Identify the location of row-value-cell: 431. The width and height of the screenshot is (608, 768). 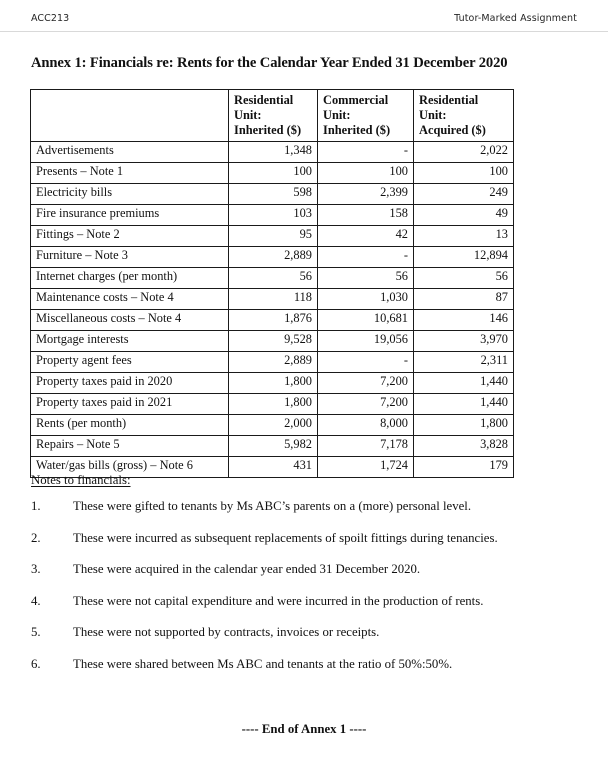
(273, 467).